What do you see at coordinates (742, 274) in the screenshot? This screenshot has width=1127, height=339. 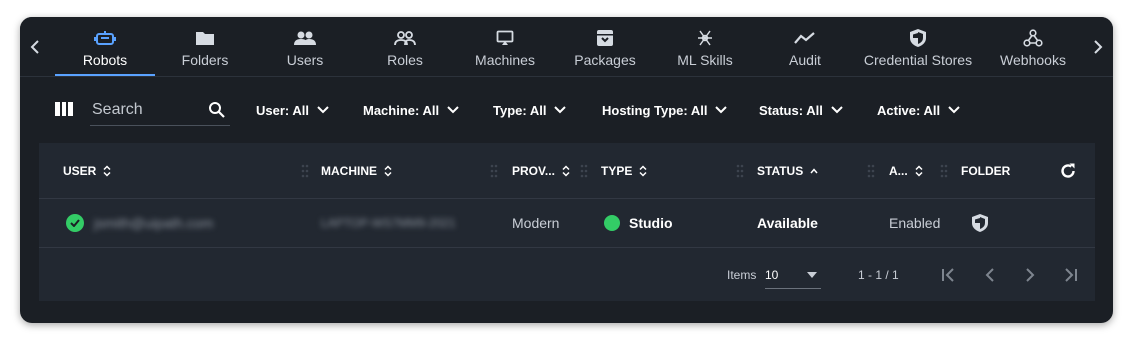 I see `items-label: Items` at bounding box center [742, 274].